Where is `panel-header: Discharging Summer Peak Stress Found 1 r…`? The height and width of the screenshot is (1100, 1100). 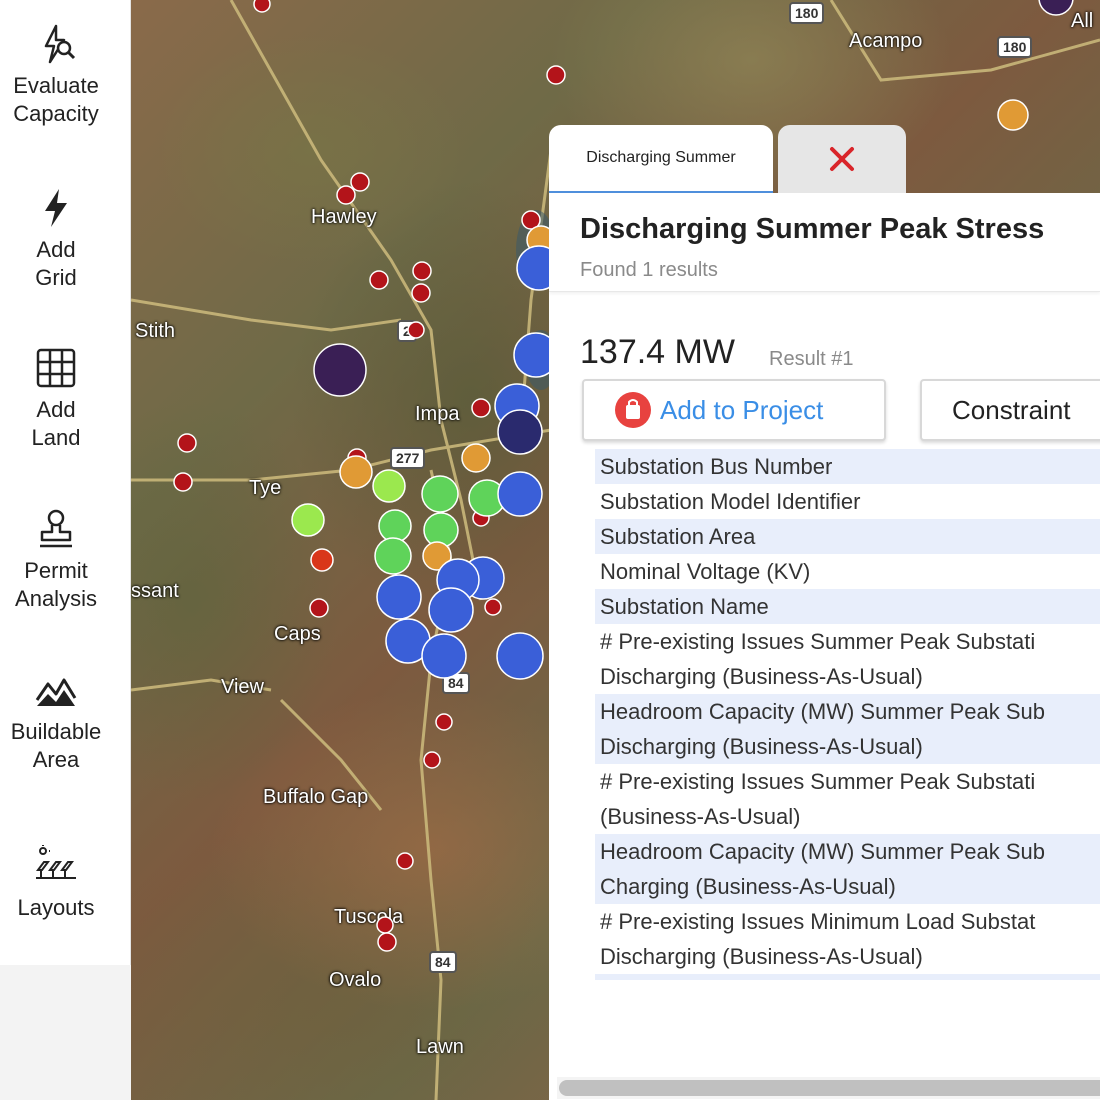 panel-header: Discharging Summer Peak Stress Found 1 r… is located at coordinates (824, 242).